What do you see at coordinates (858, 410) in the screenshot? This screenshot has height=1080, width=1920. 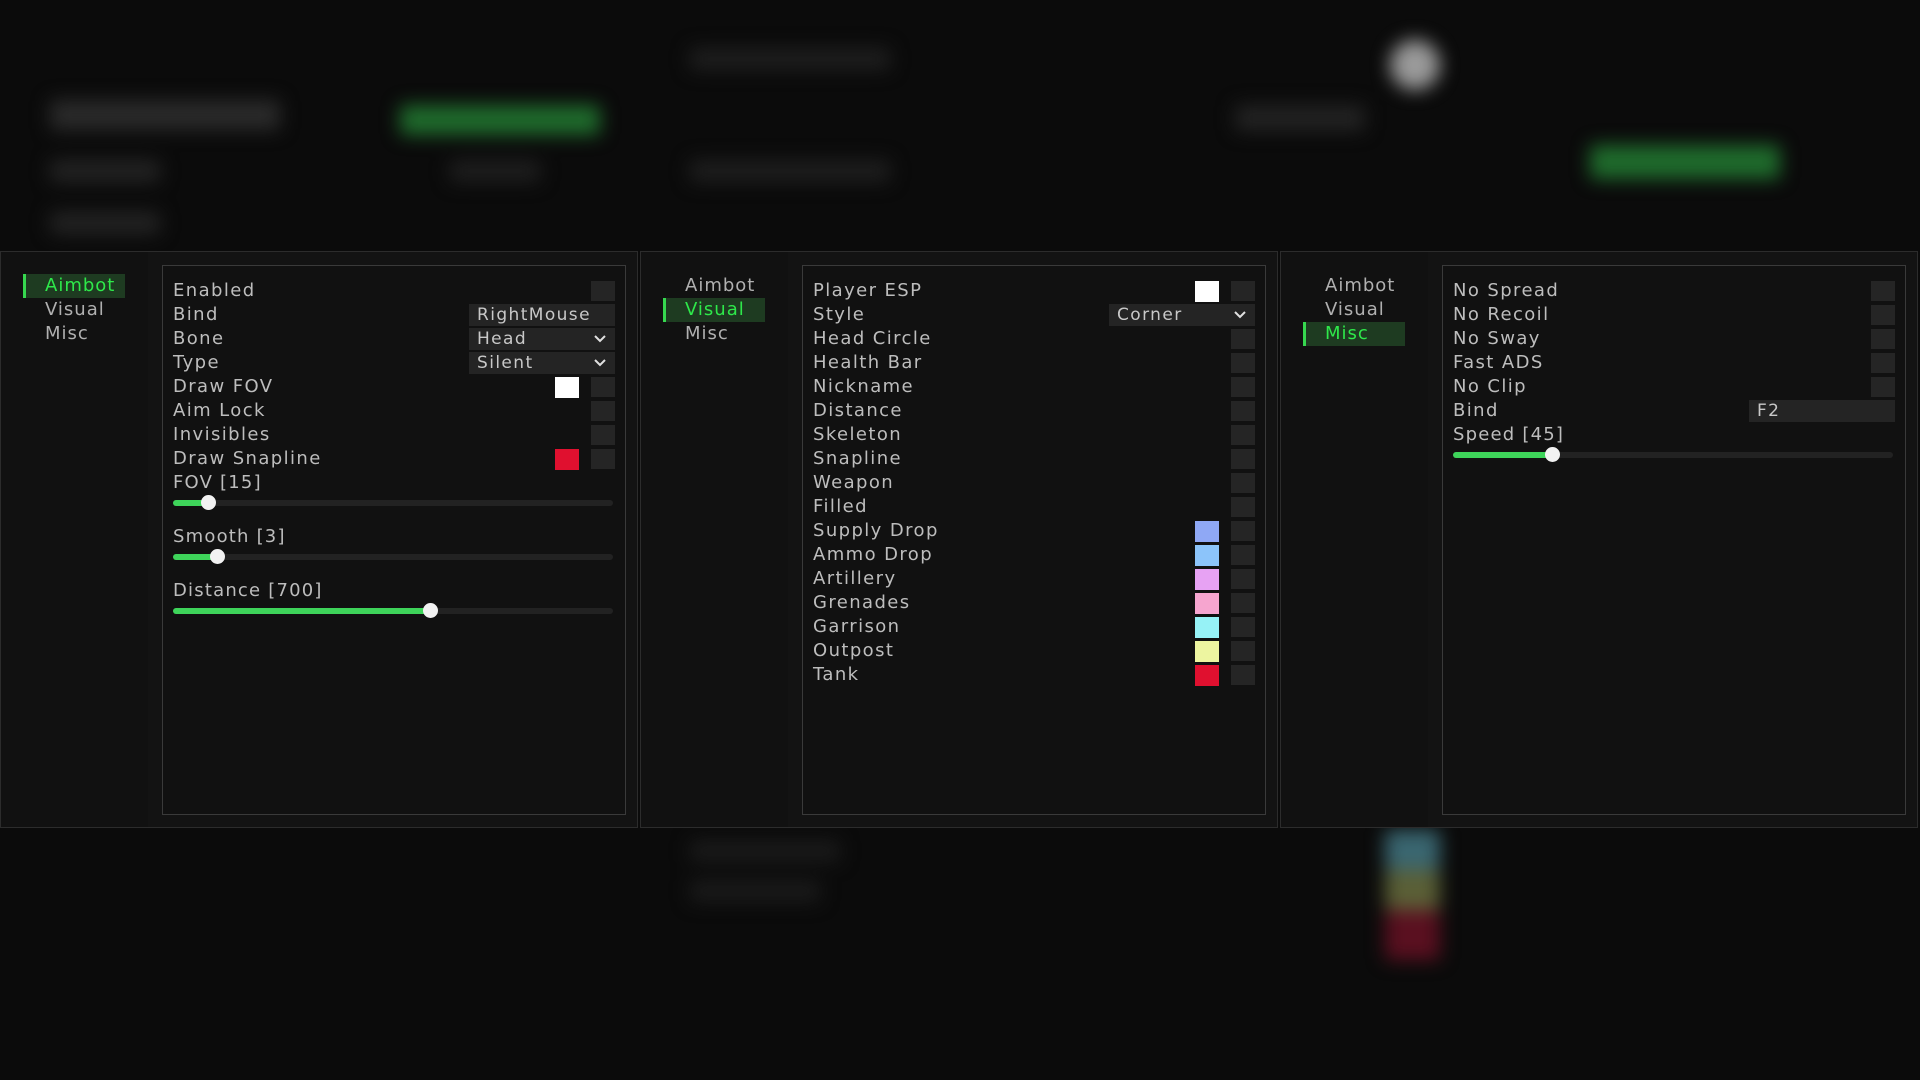 I see `option-label: Distance` at bounding box center [858, 410].